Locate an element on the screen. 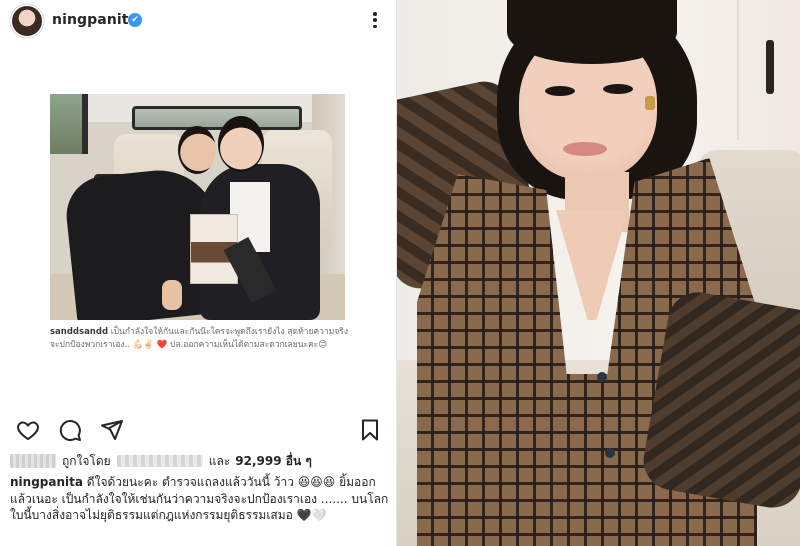 The height and width of the screenshot is (546, 800). person-right-head is located at coordinates (241, 144).